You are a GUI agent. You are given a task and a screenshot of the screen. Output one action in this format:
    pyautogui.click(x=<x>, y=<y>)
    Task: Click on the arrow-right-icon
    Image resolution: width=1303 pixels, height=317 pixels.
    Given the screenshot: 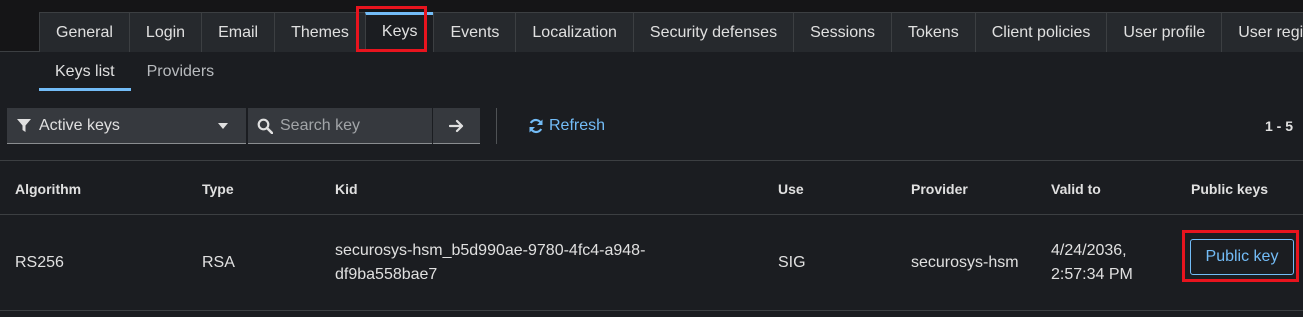 What is the action you would take?
    pyautogui.click(x=455, y=125)
    